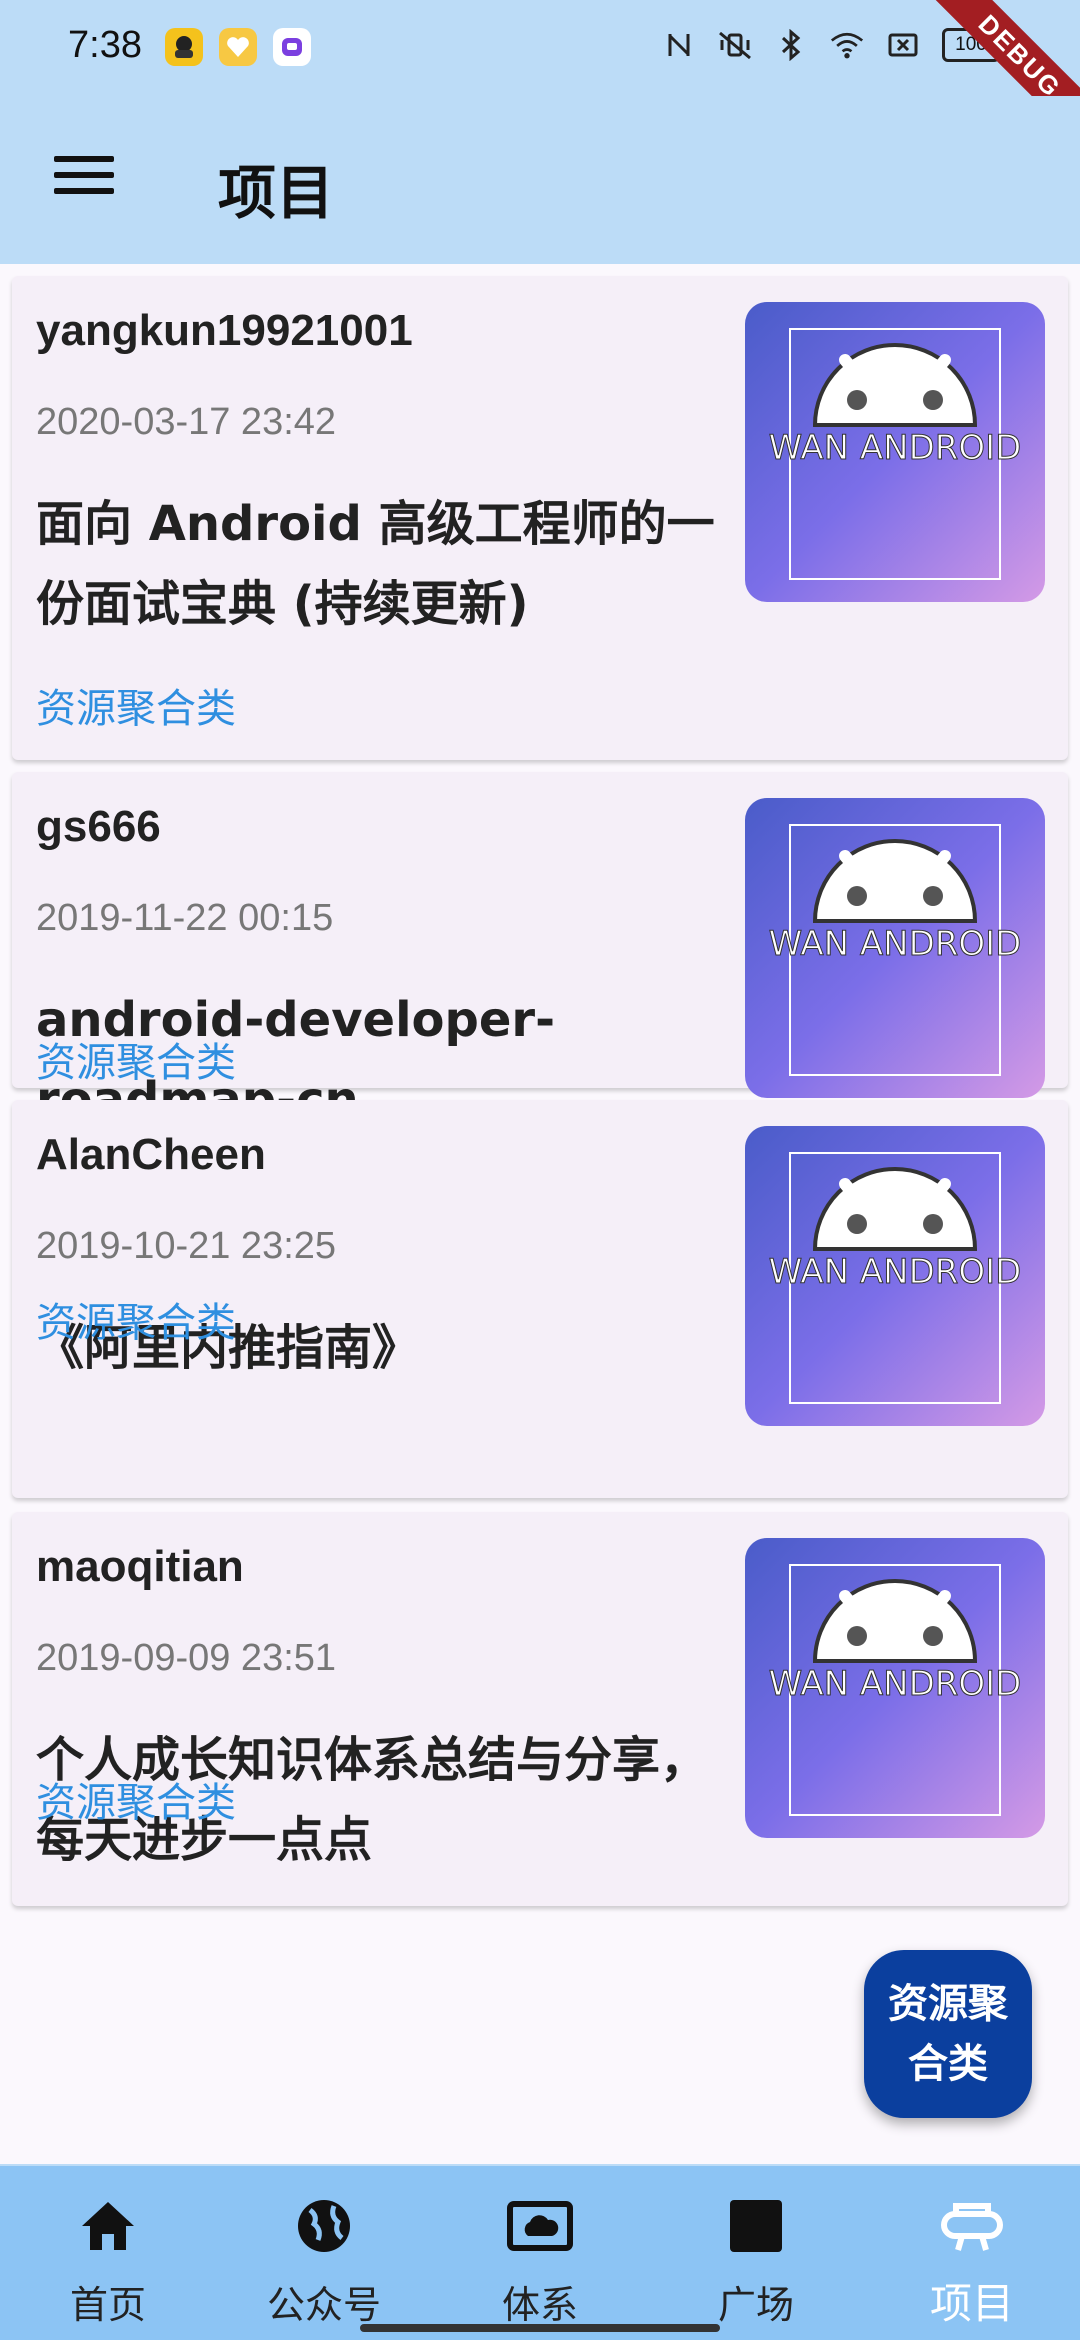 This screenshot has height=2340, width=1080. I want to click on app-heart-icon, so click(238, 47).